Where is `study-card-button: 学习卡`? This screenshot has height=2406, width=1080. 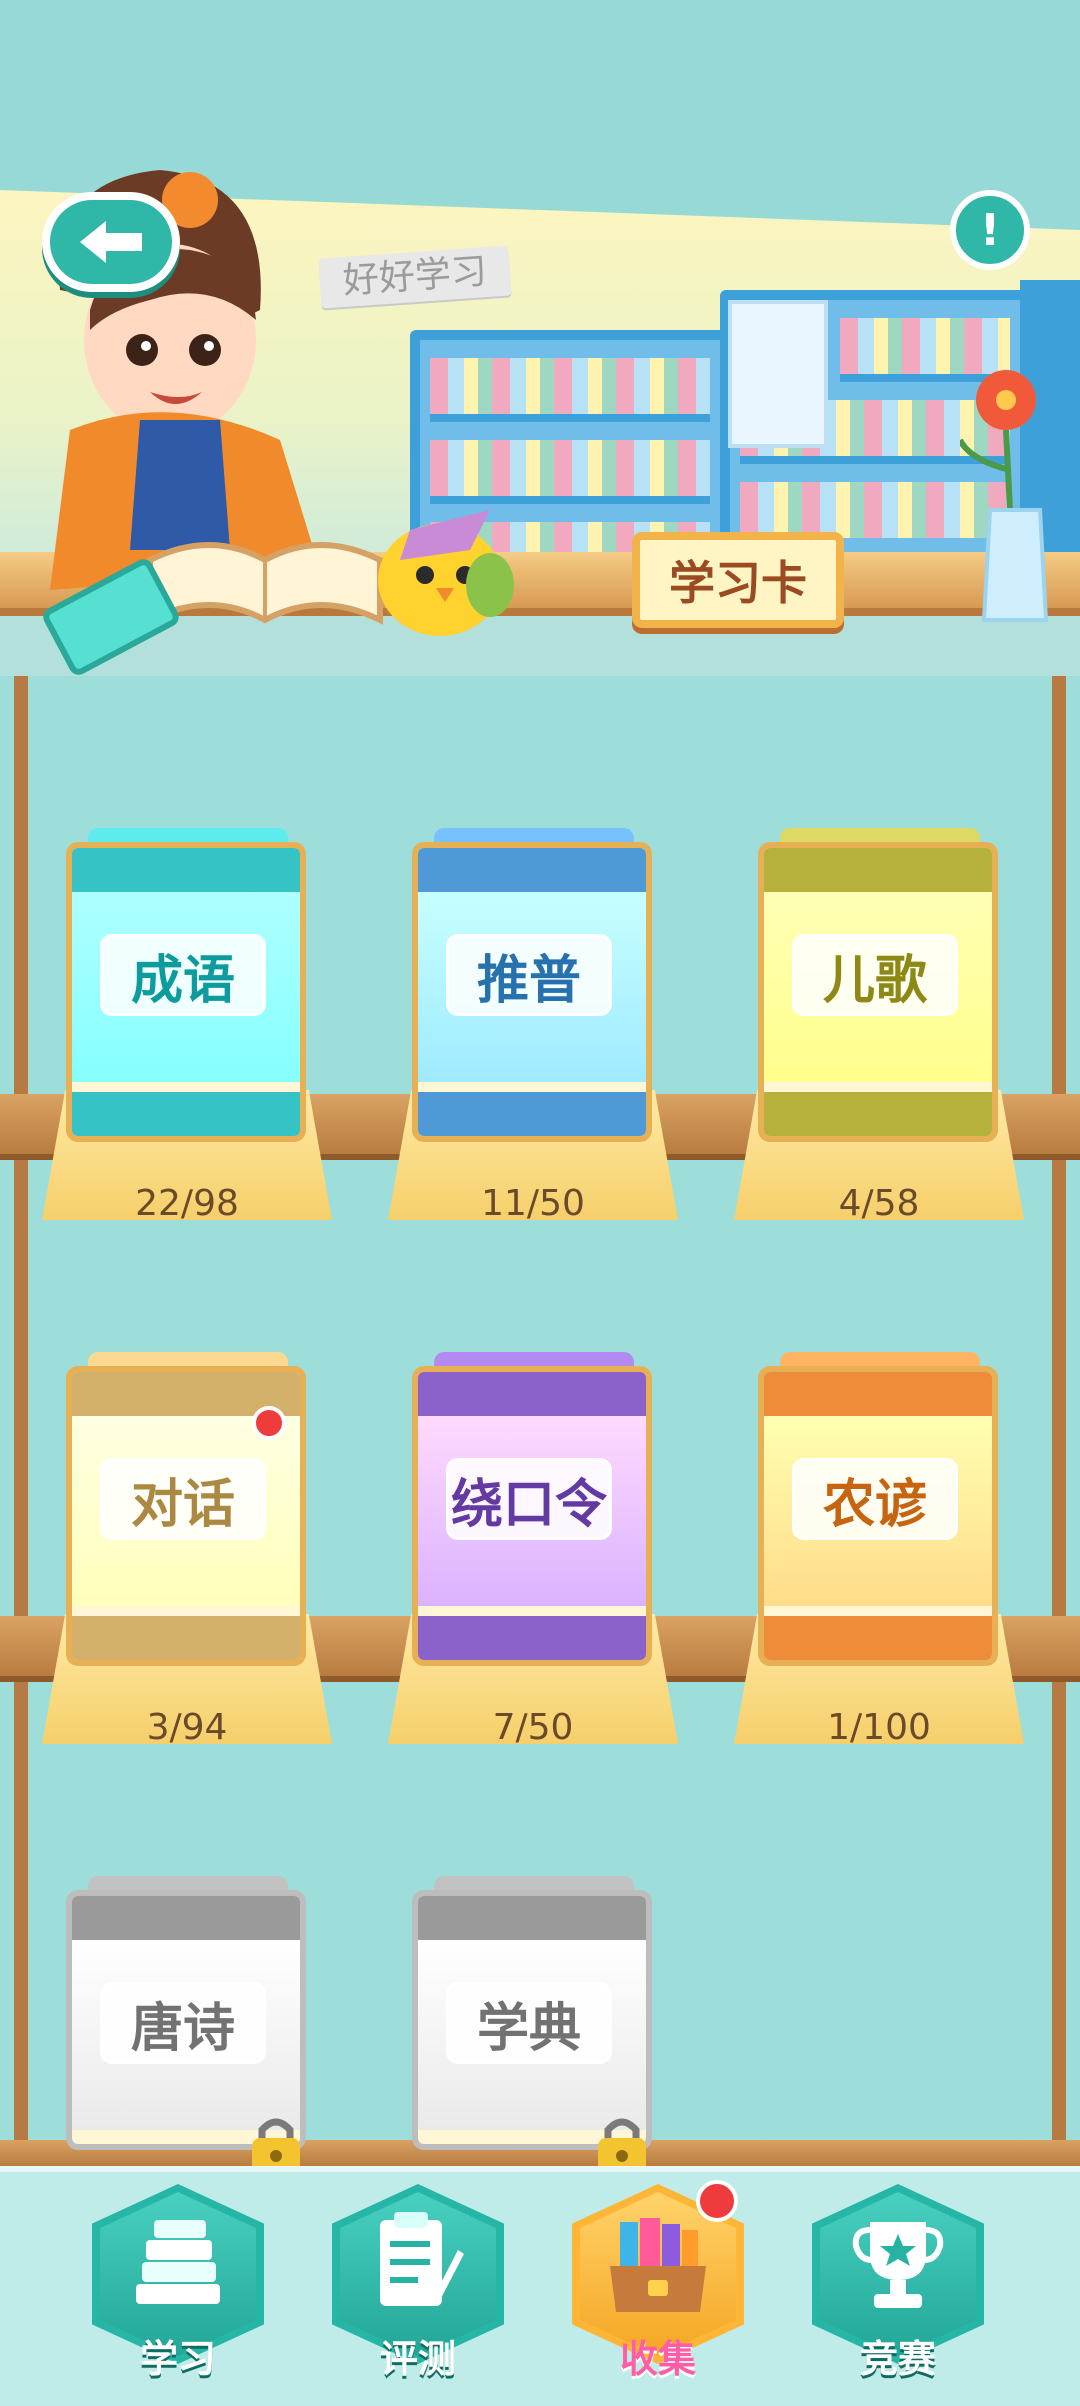 study-card-button: 学习卡 is located at coordinates (738, 580).